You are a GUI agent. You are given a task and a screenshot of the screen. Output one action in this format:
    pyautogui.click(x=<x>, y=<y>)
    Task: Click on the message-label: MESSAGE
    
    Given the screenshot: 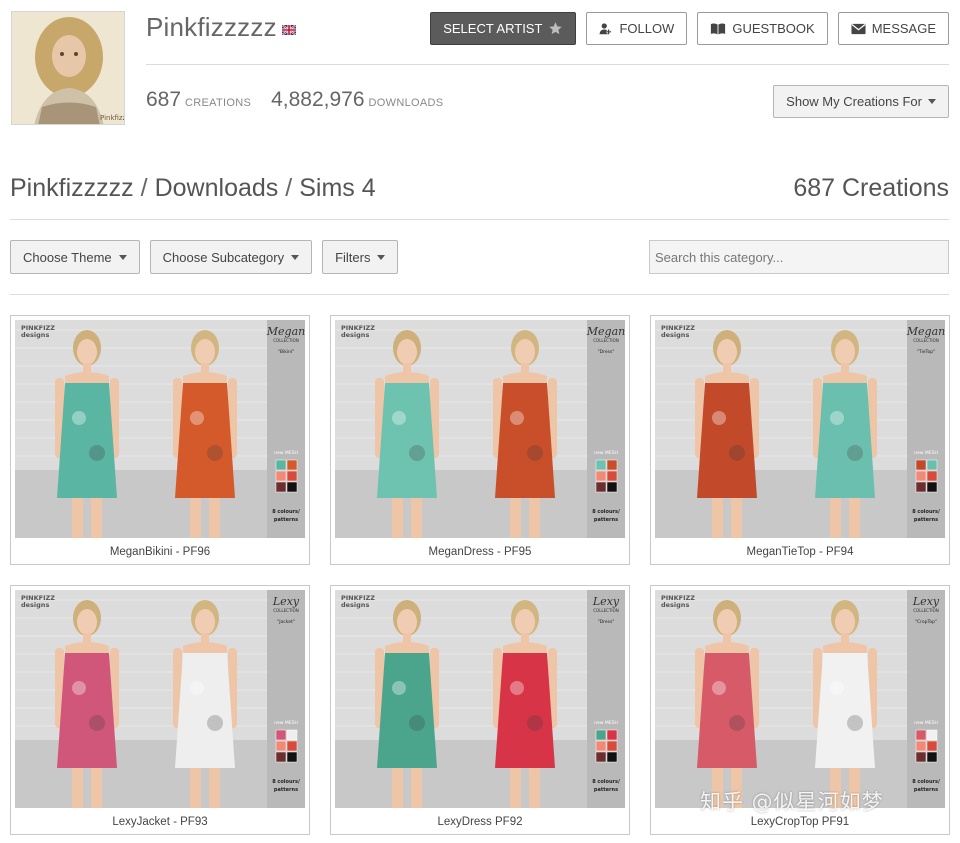 What is the action you would take?
    pyautogui.click(x=903, y=28)
    